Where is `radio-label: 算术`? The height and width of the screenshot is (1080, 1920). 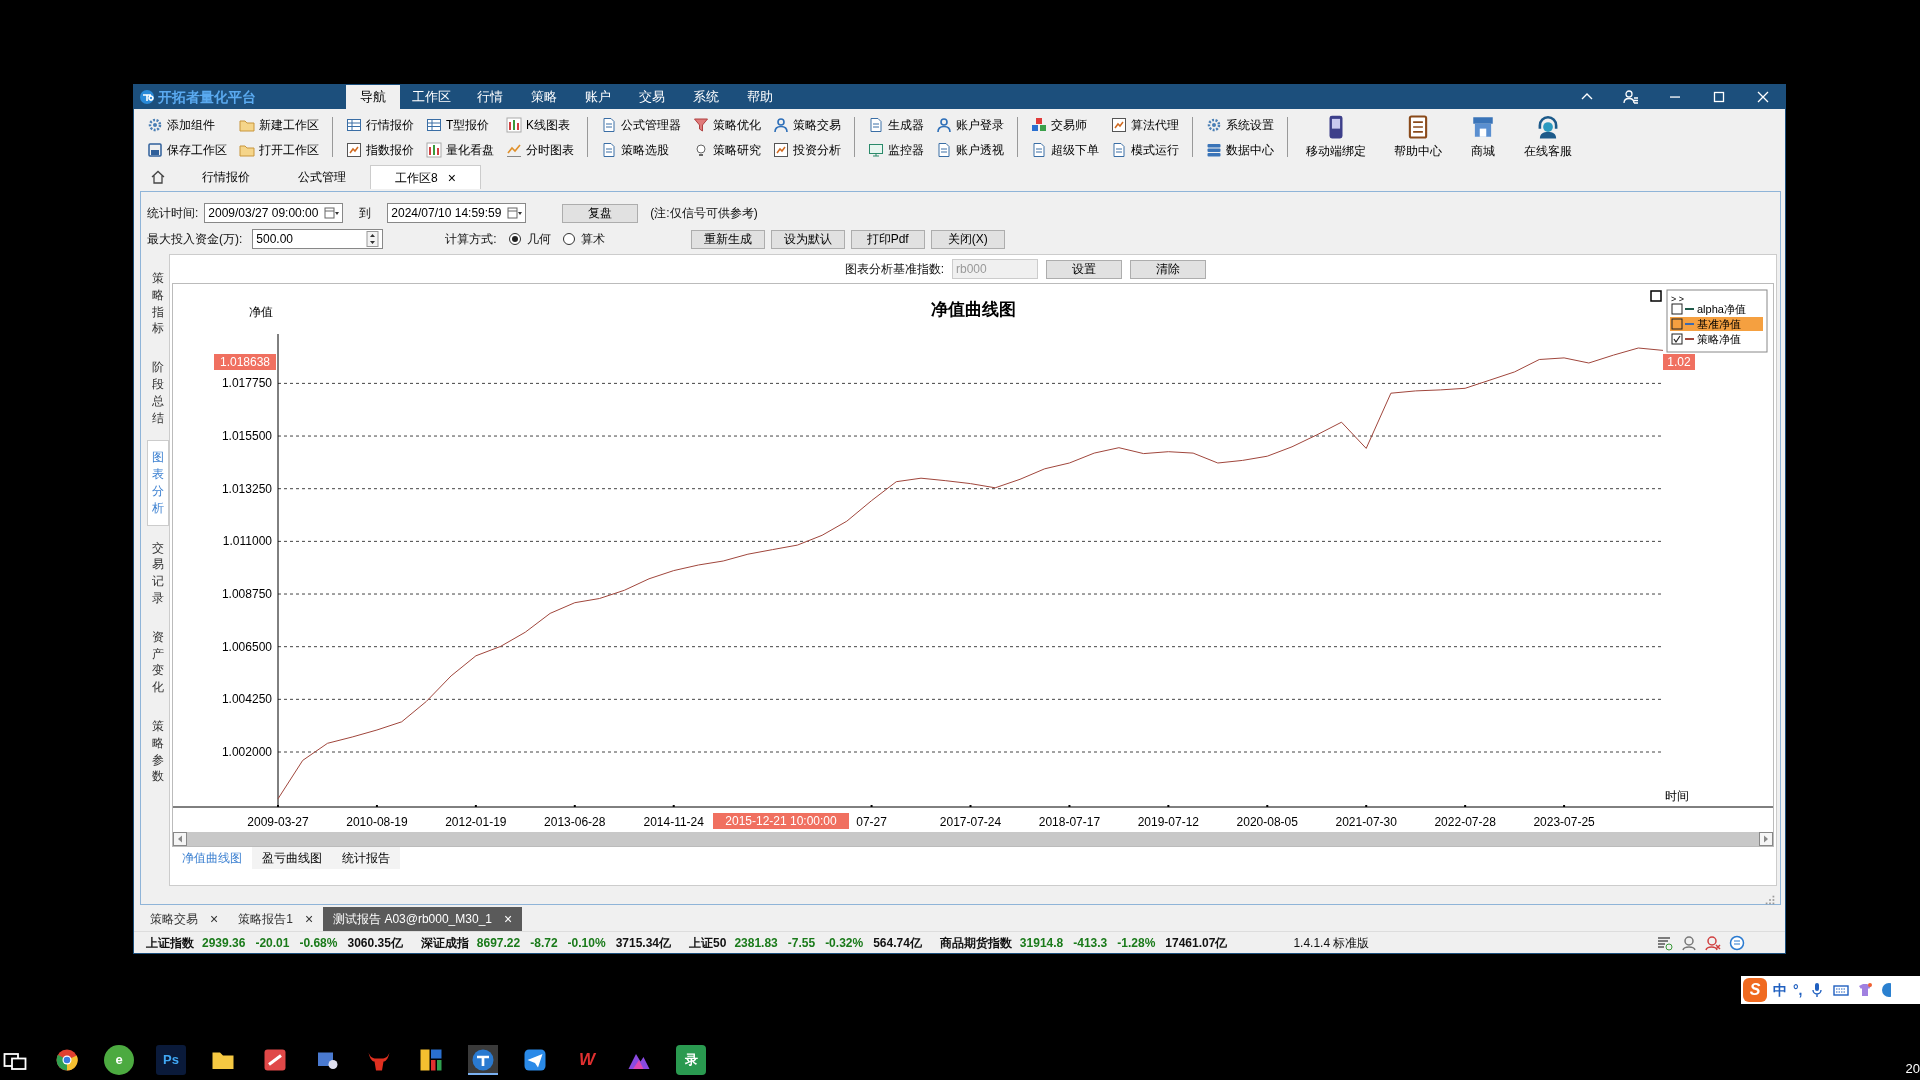
radio-label: 算术 is located at coordinates (592, 239).